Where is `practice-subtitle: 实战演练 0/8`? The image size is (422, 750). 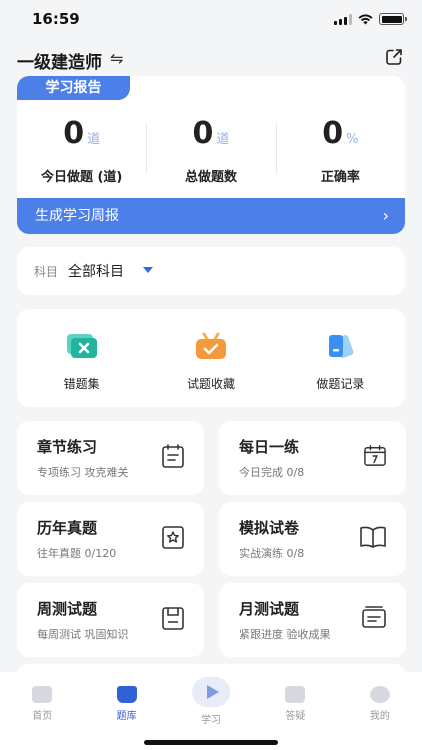 practice-subtitle: 实战演练 0/8 is located at coordinates (272, 553).